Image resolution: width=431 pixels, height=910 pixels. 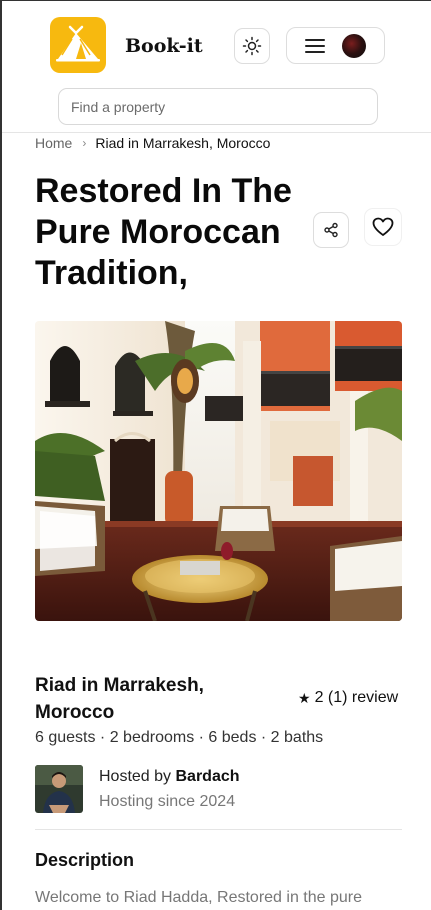 What do you see at coordinates (53, 143) in the screenshot?
I see `breadcrumb-home-link: Home` at bounding box center [53, 143].